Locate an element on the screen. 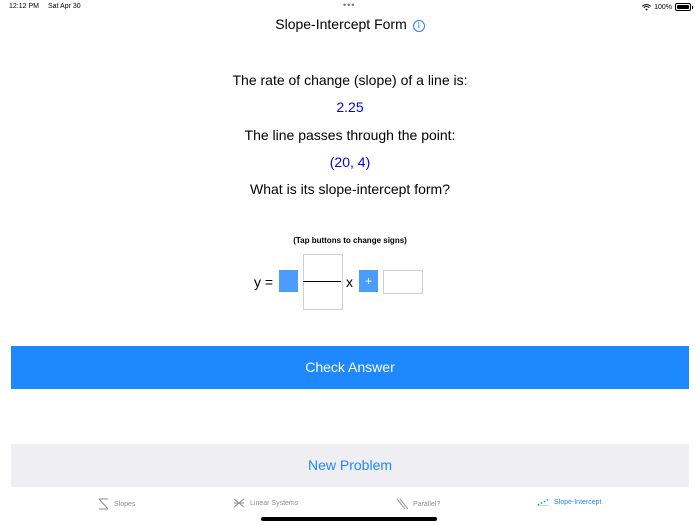 The image size is (700, 525). new-problem-button: New Problem is located at coordinates (350, 465).